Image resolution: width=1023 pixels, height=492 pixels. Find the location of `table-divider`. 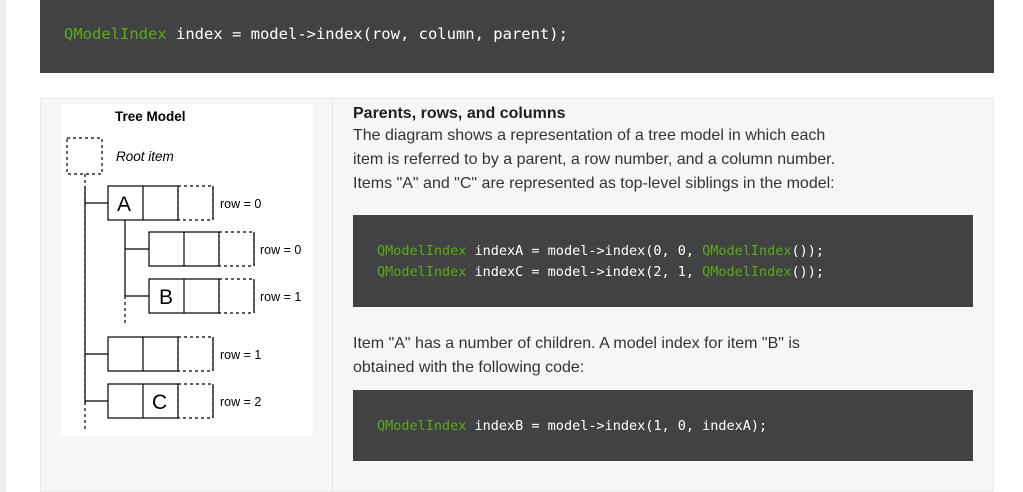

table-divider is located at coordinates (332, 295).